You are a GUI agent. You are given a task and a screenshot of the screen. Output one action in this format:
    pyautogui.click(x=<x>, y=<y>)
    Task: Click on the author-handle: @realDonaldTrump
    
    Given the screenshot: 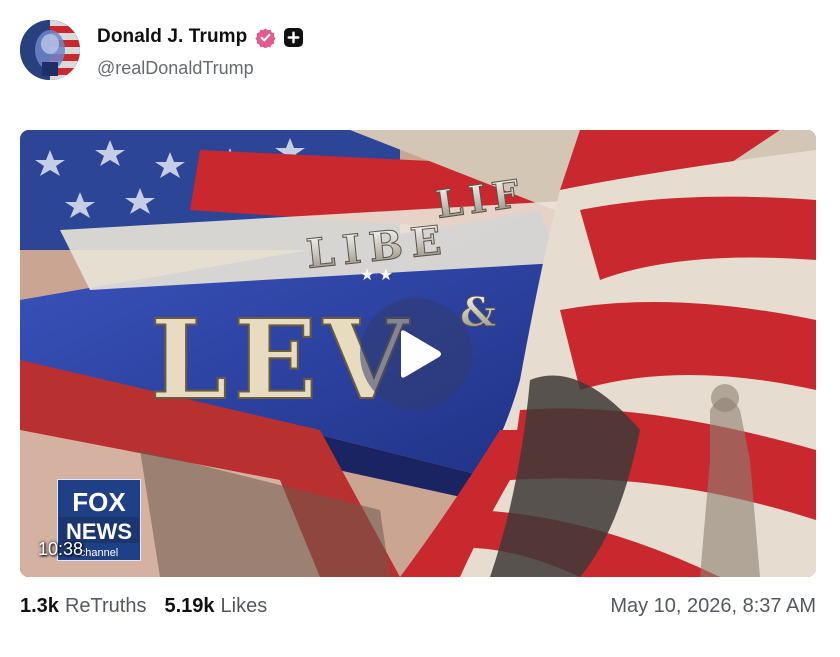 What is the action you would take?
    pyautogui.click(x=175, y=68)
    